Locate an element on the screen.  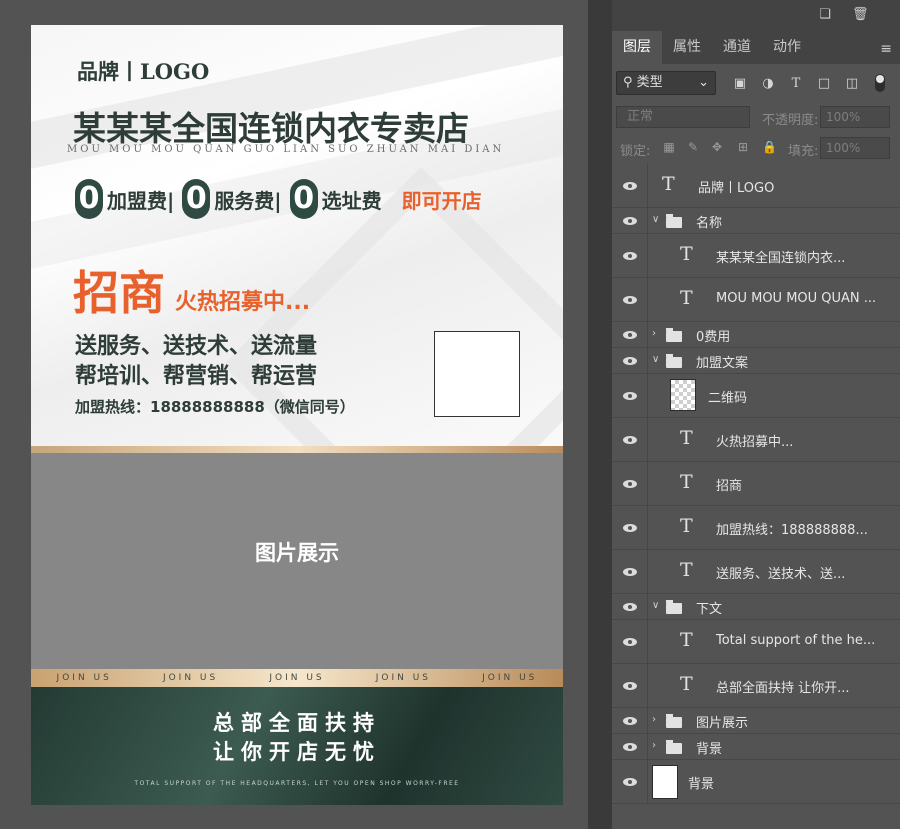
filter-toggle is located at coordinates (880, 83).